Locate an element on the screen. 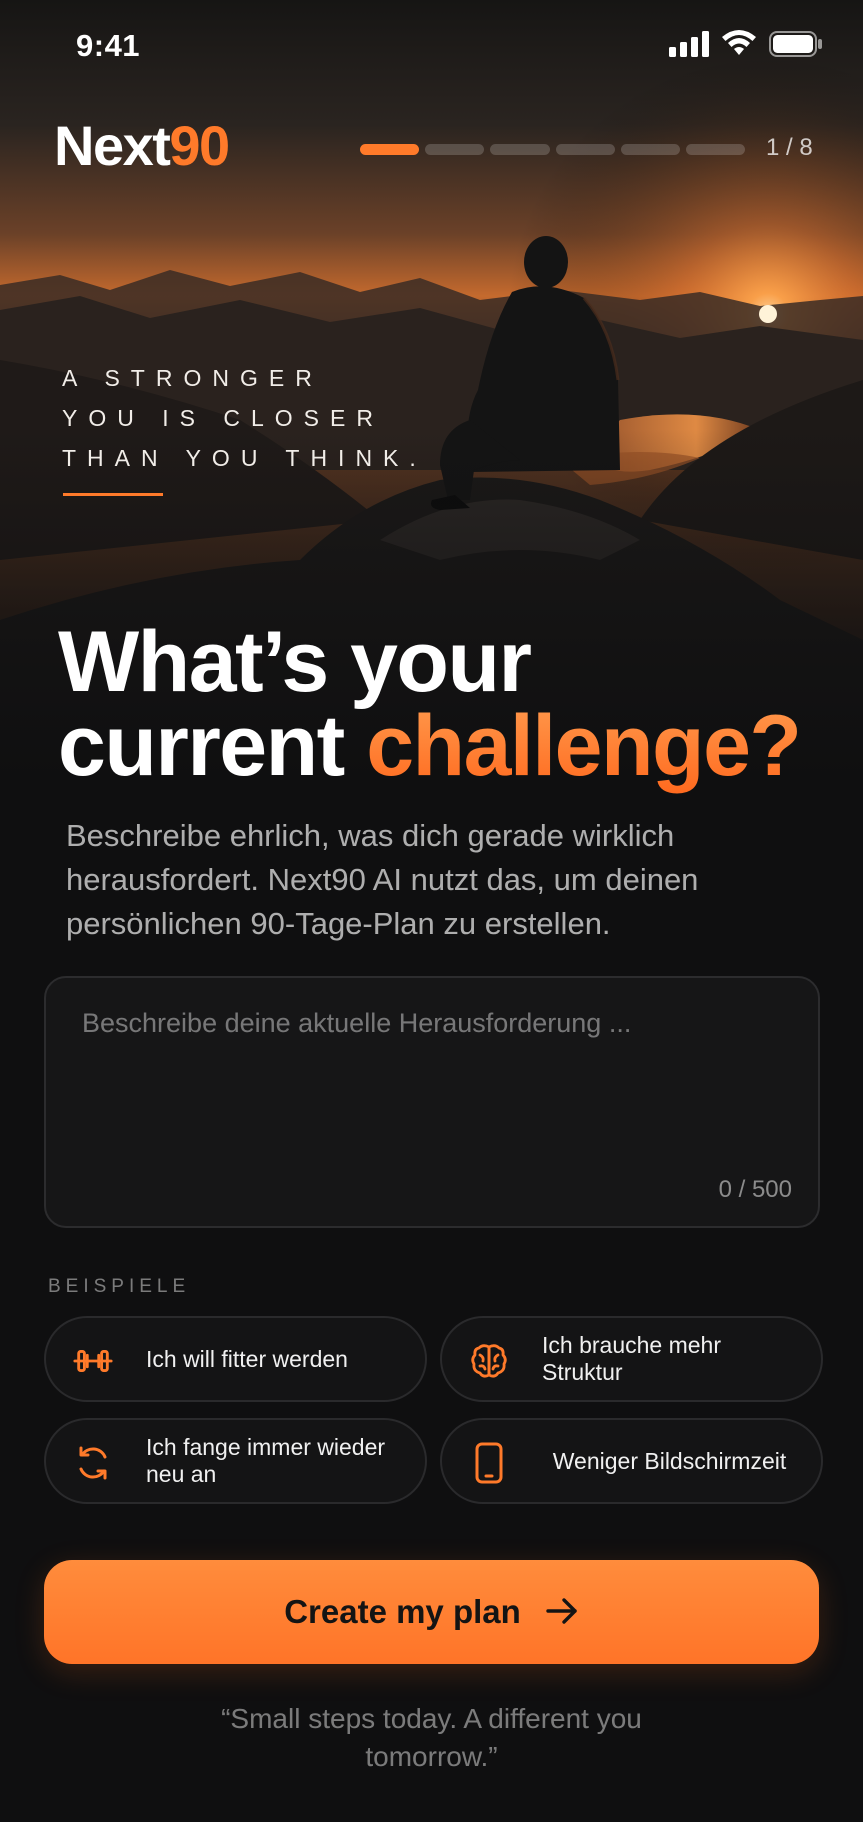  page-title: What’s your current challenge? is located at coordinates (458, 701).